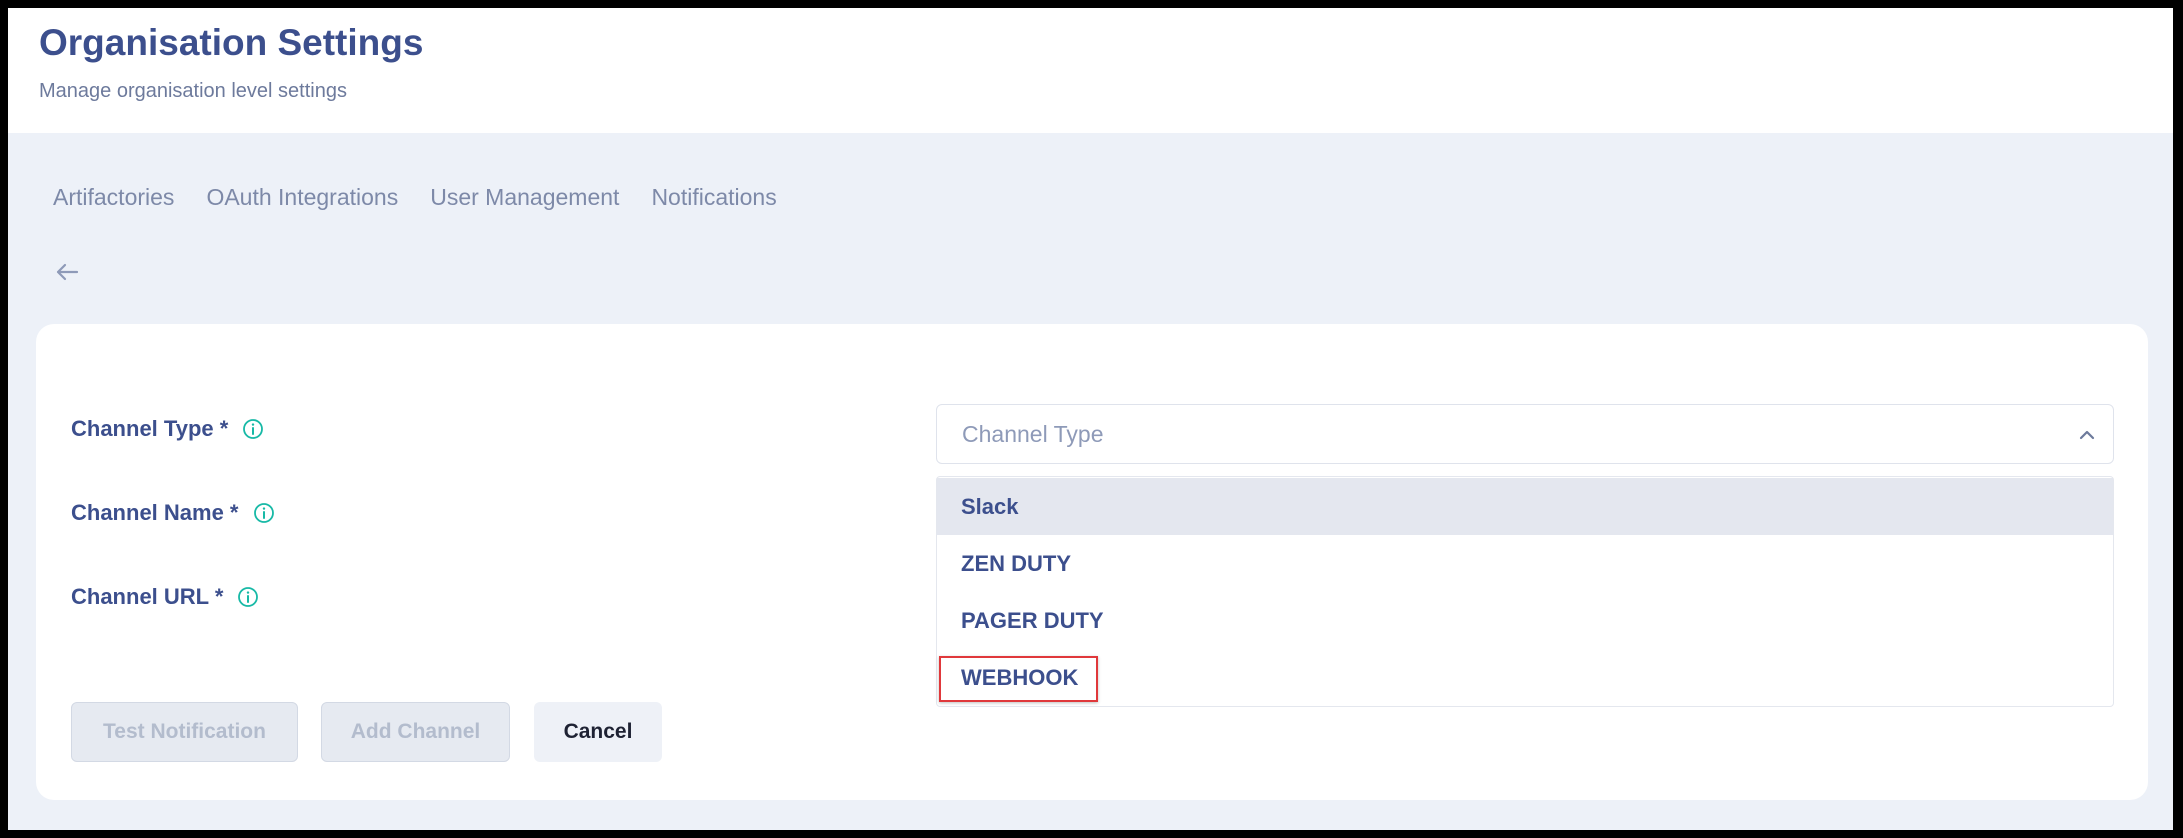 This screenshot has height=838, width=2183. Describe the element at coordinates (155, 512) in the screenshot. I see `channel-name-label: Channel Name *` at that location.